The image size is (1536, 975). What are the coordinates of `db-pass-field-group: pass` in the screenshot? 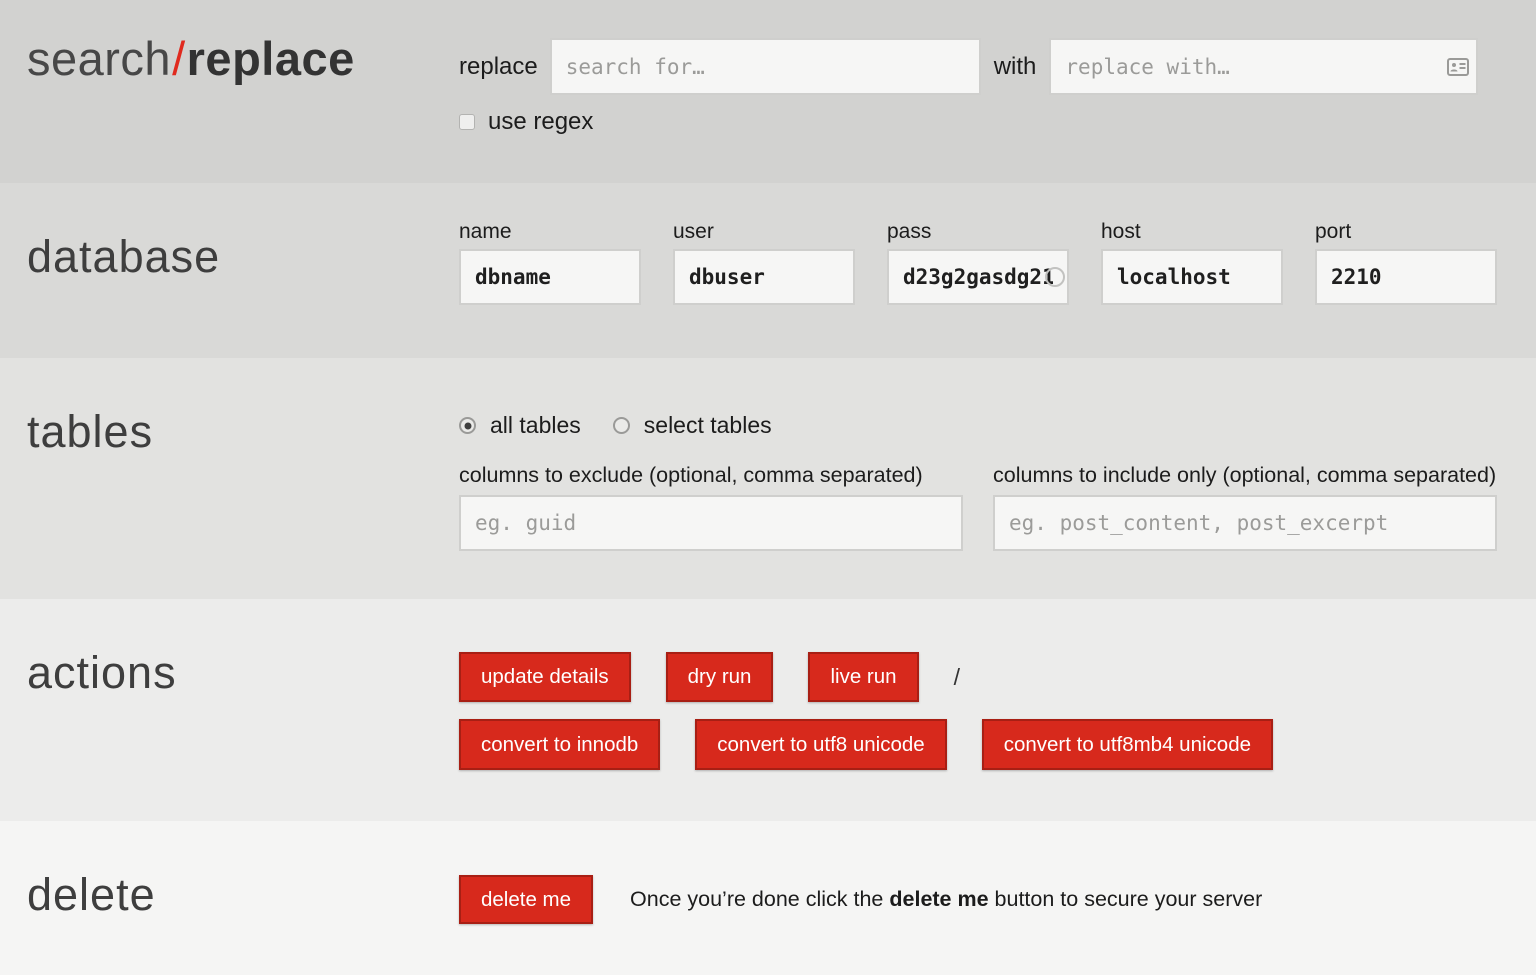 It's located at (978, 262).